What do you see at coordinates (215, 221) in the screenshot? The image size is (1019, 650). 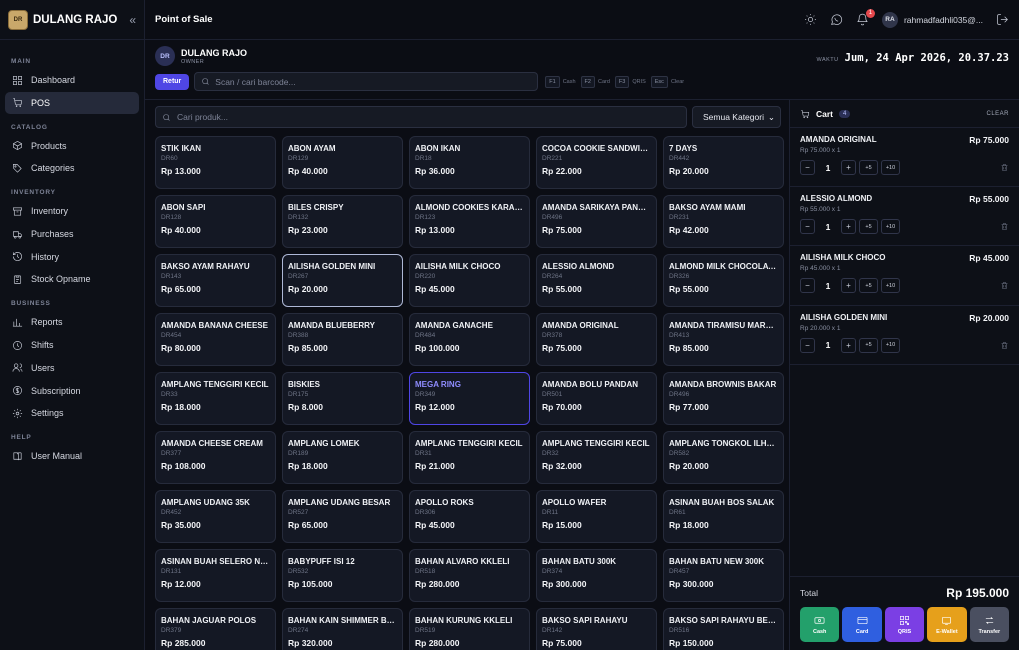 I see `product-card: ABON SAPI DR128 Rp 40.000` at bounding box center [215, 221].